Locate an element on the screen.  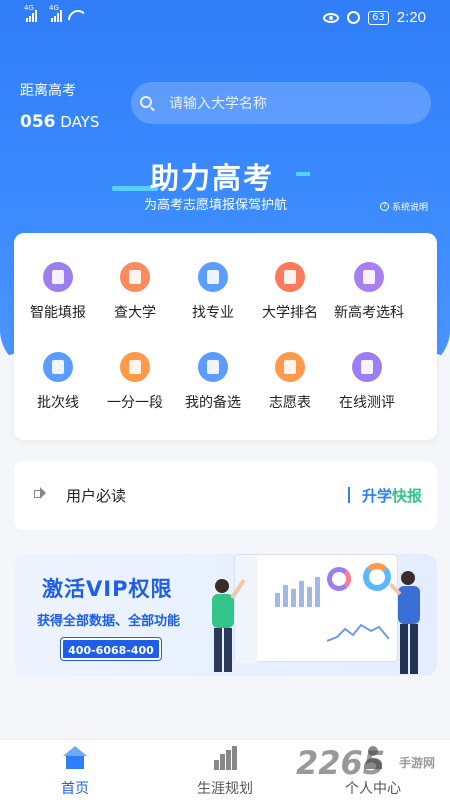
batch-line-icon is located at coordinates (58, 367).